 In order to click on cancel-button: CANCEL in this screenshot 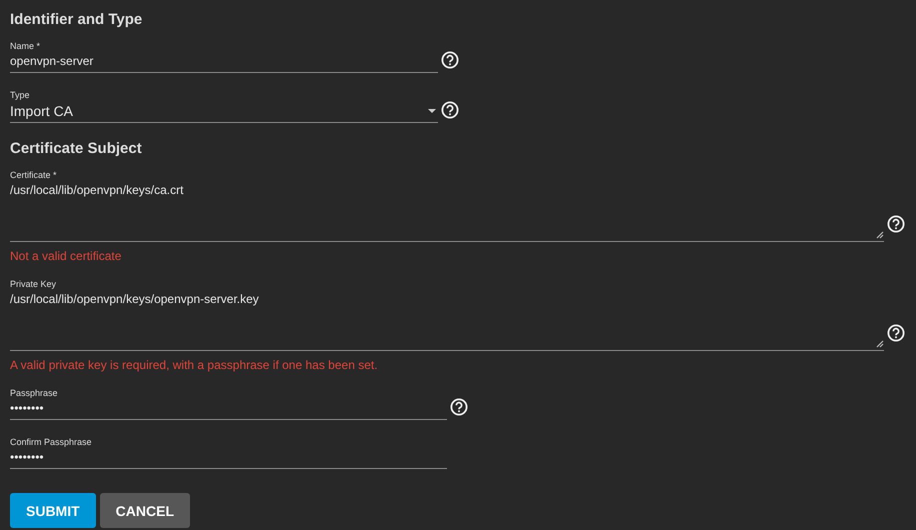, I will do `click(145, 510)`.